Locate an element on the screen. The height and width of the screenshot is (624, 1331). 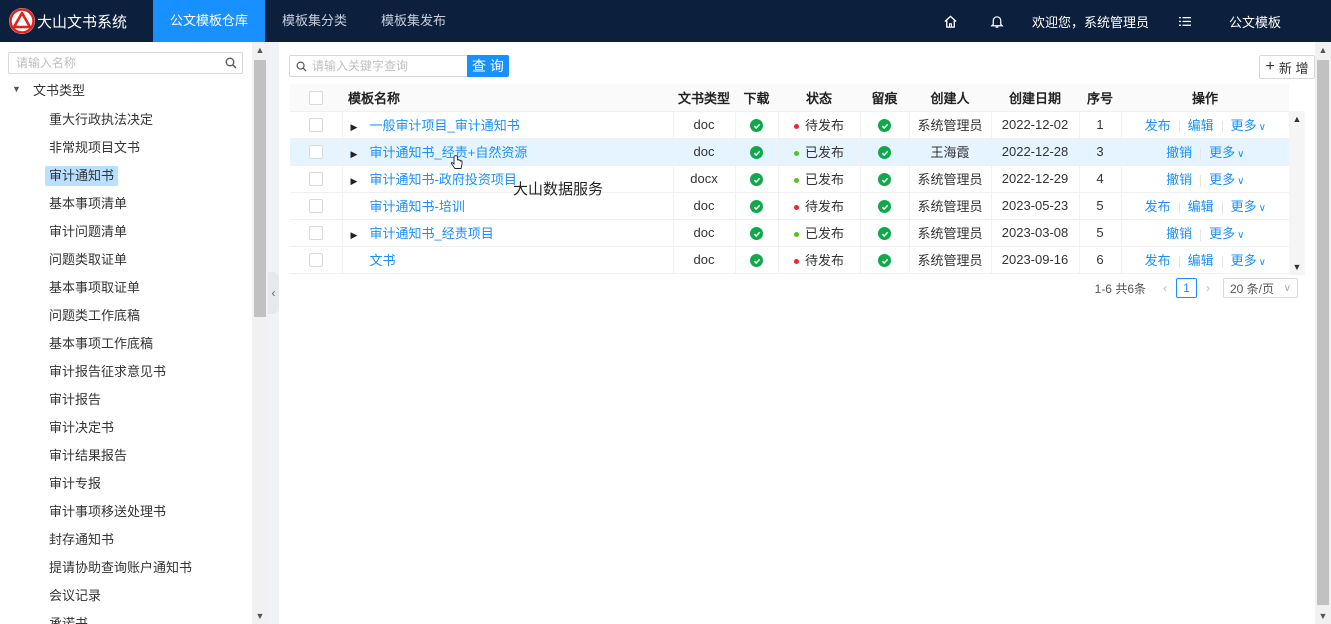
home-icon is located at coordinates (951, 21).